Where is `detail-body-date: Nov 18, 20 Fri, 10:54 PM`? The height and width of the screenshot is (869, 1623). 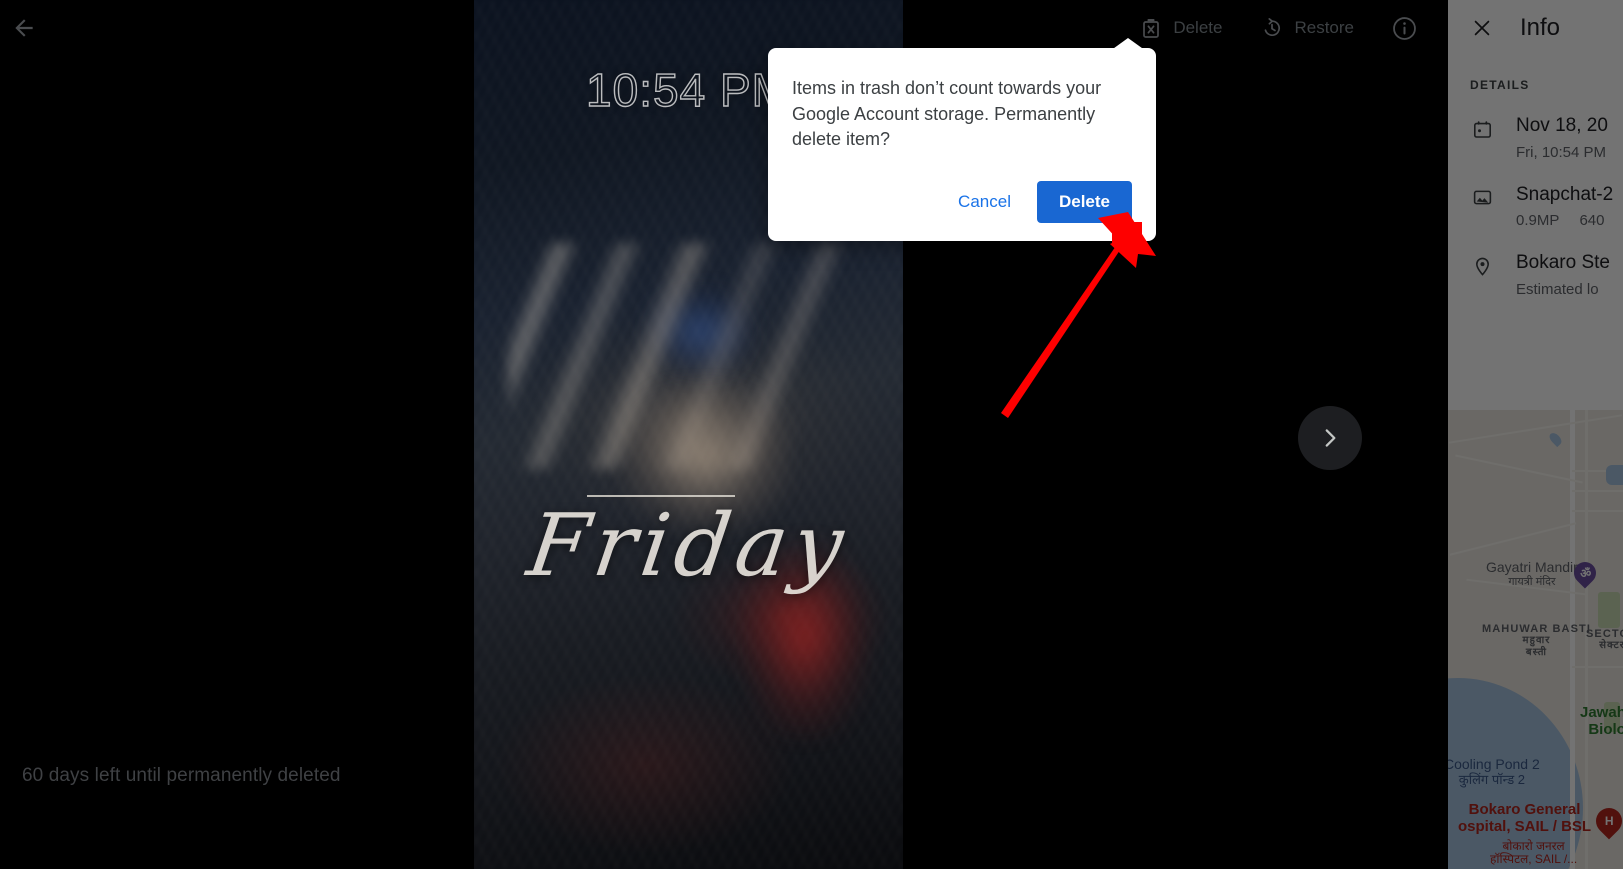
detail-body-date: Nov 18, 20 Fri, 10:54 PM is located at coordinates (1562, 137).